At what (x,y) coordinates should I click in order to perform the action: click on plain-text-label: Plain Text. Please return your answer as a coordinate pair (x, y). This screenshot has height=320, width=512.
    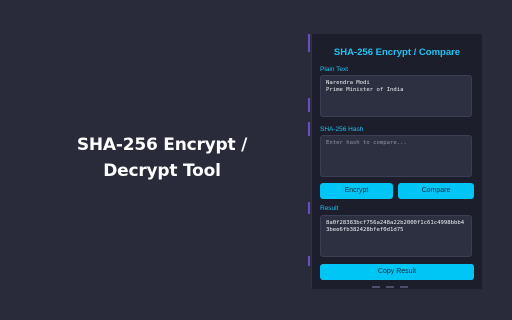
    Looking at the image, I should click on (334, 69).